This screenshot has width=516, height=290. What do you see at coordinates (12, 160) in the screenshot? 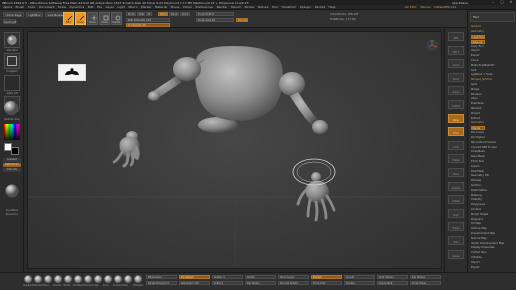
I see `gradient-button: Gradient` at bounding box center [12, 160].